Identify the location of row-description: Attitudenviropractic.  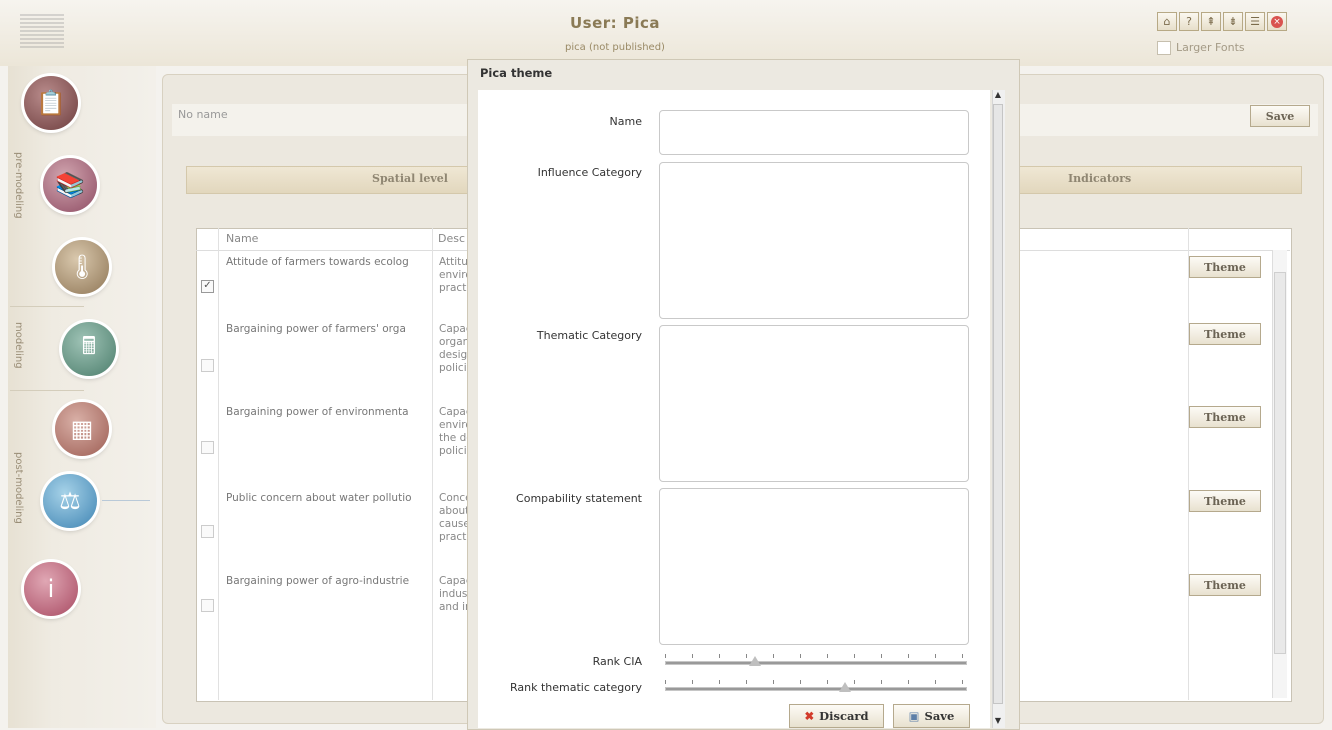
(453, 275).